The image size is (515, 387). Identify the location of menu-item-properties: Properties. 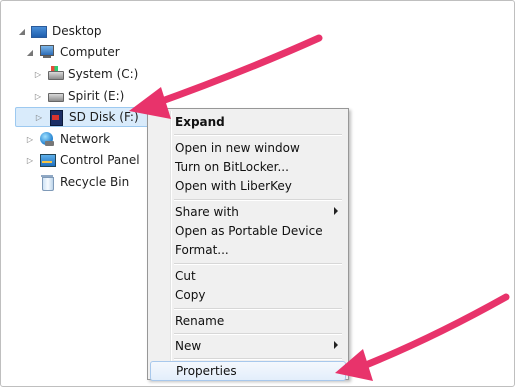
(248, 371).